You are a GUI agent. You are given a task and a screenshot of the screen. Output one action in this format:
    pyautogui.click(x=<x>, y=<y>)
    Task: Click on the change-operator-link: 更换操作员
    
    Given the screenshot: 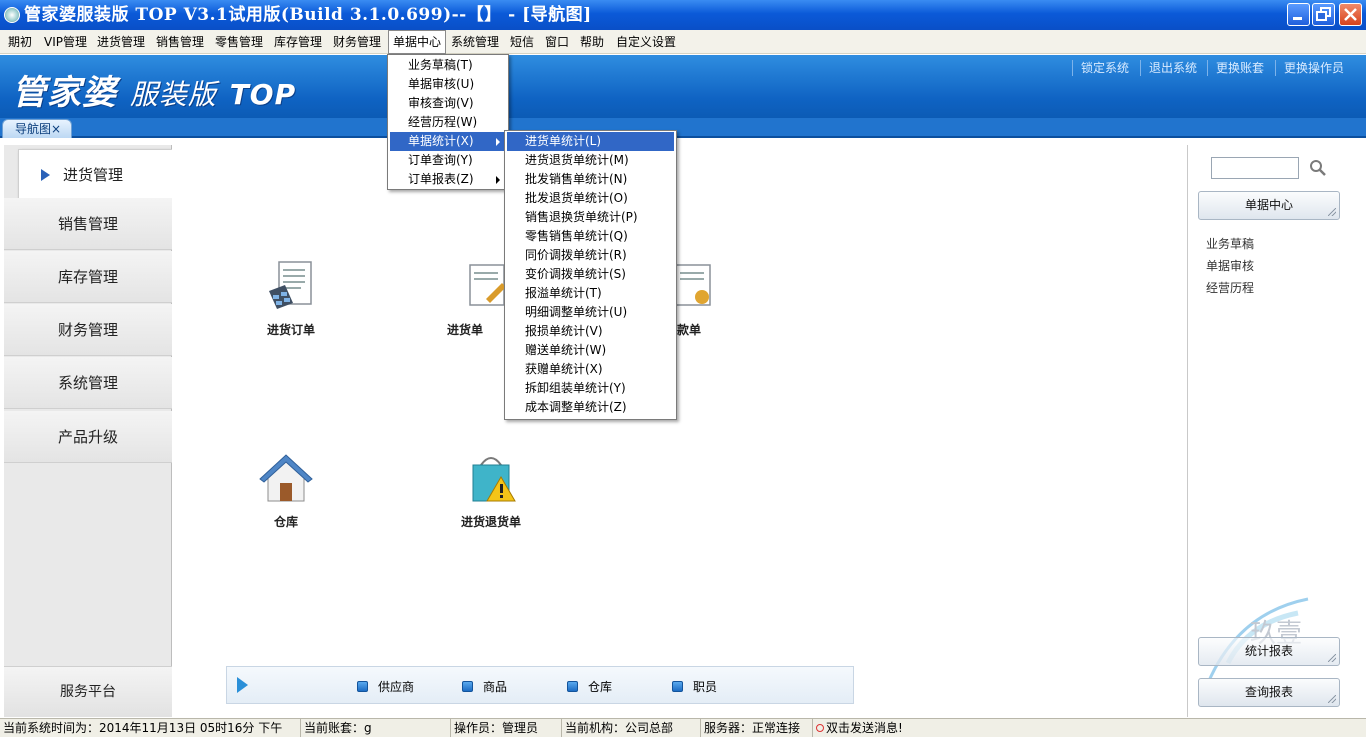 What is the action you would take?
    pyautogui.click(x=1309, y=68)
    